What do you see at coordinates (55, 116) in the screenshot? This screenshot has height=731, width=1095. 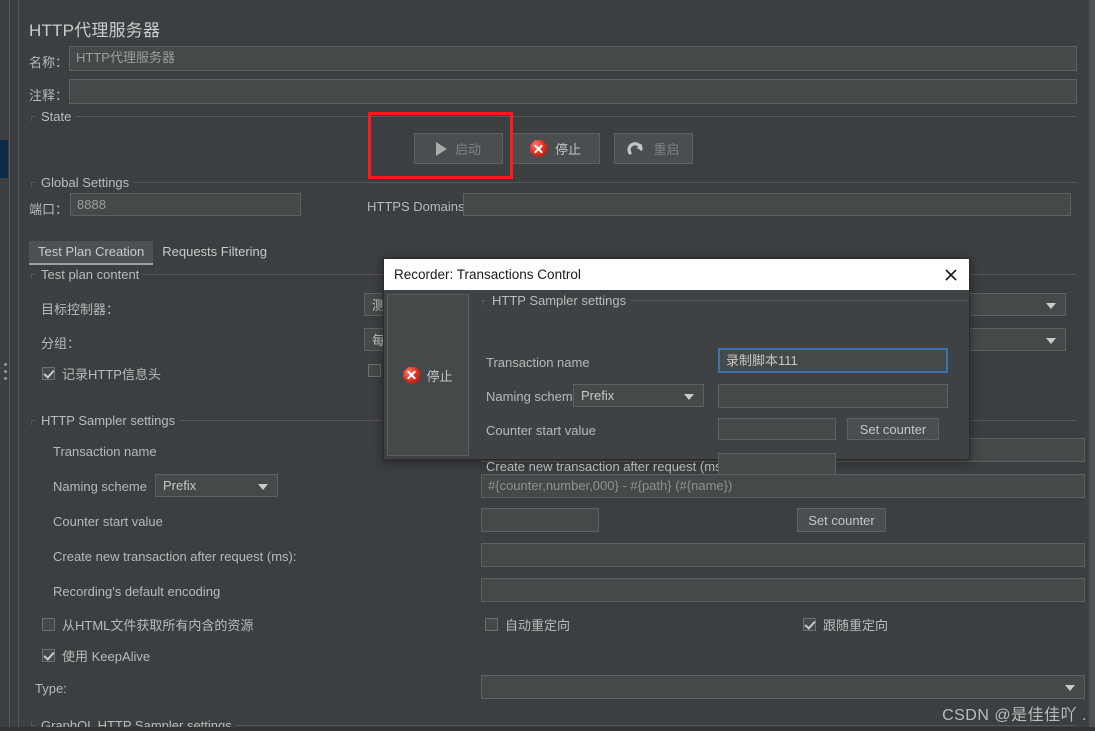 I see `state-group-legend: State` at bounding box center [55, 116].